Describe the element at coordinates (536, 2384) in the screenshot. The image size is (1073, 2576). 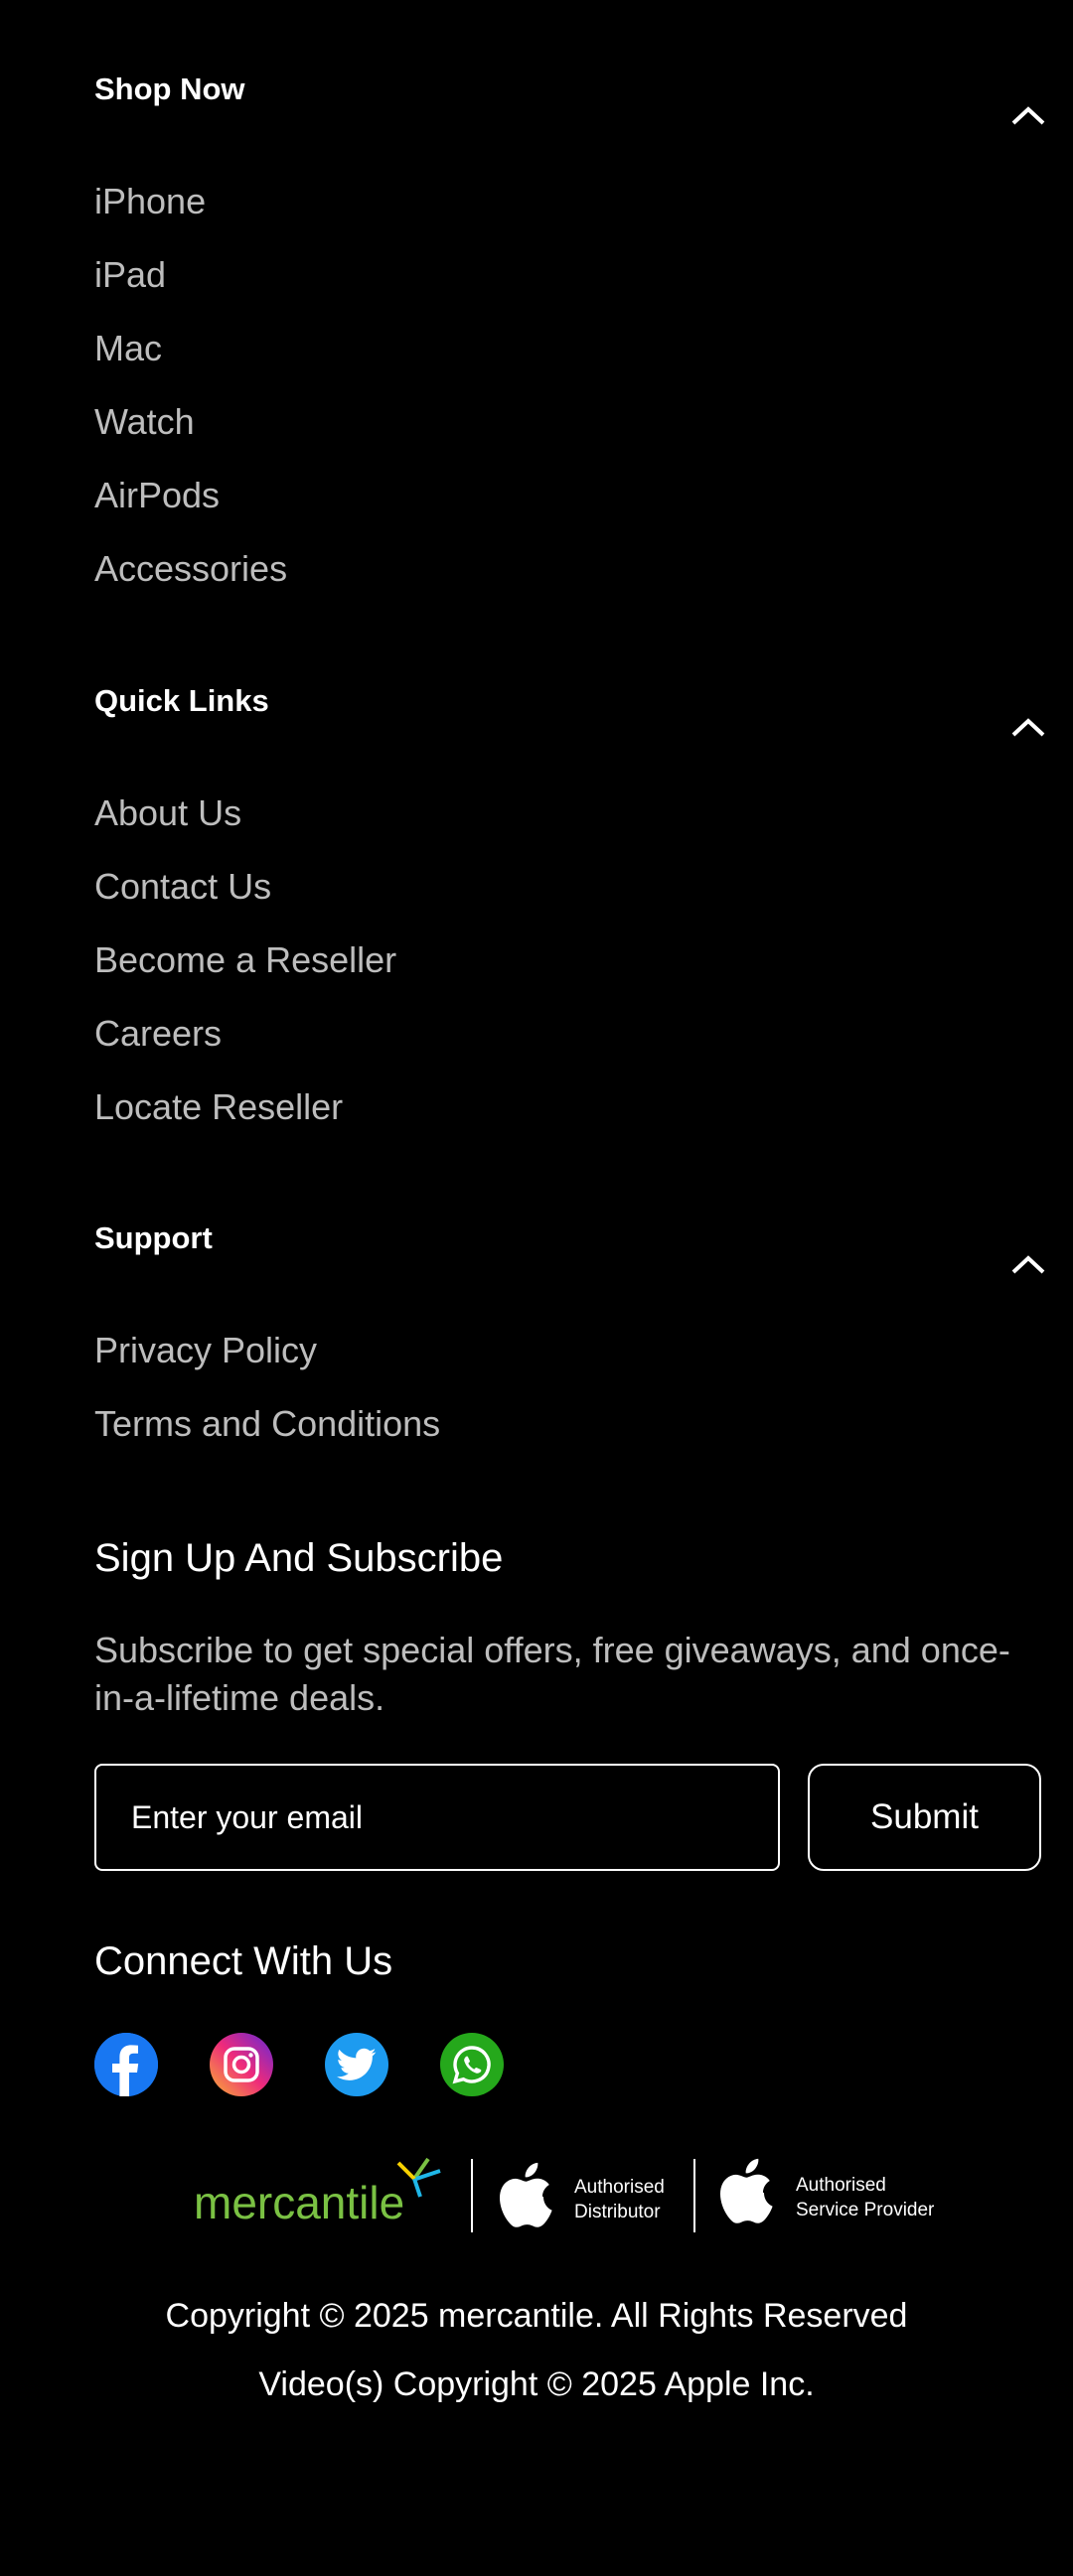
I see `video-copyright-line: Video(s) Copyright © 2025 Apple Inc.` at that location.